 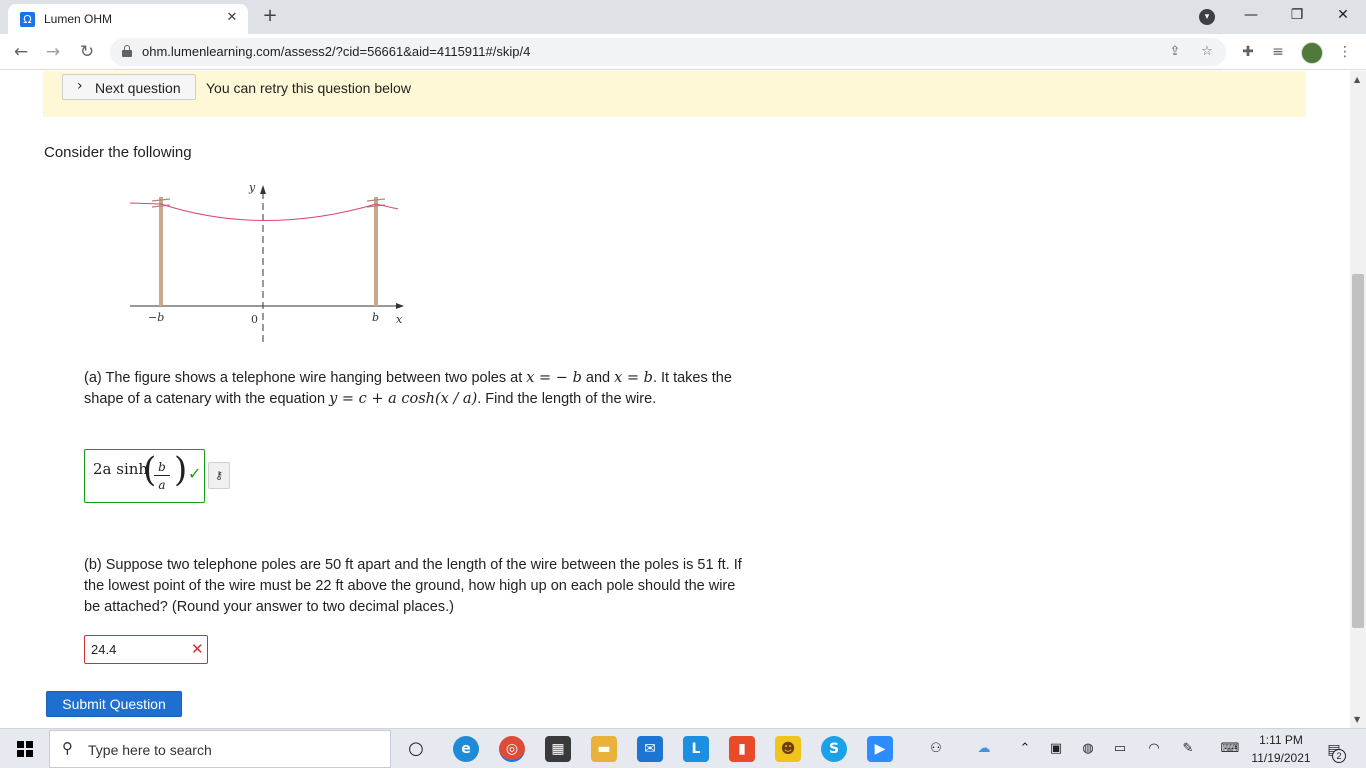 What do you see at coordinates (936, 749) in the screenshot?
I see `people-icon: ⚇` at bounding box center [936, 749].